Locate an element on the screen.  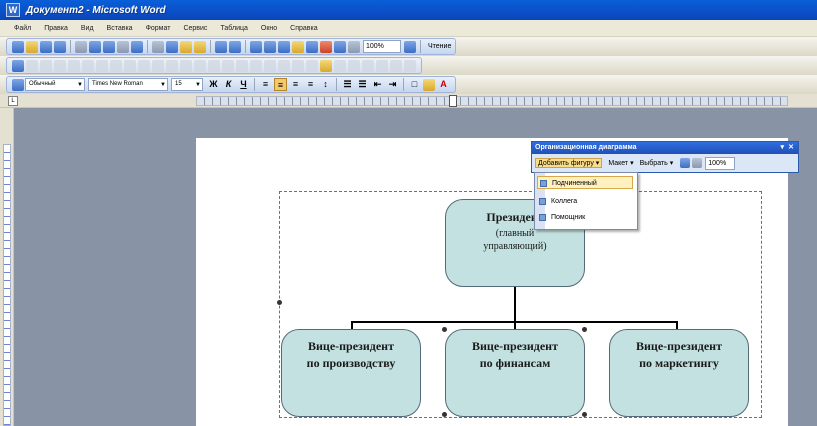
layout-button: Макет ▾ is located at coordinates (620, 163).